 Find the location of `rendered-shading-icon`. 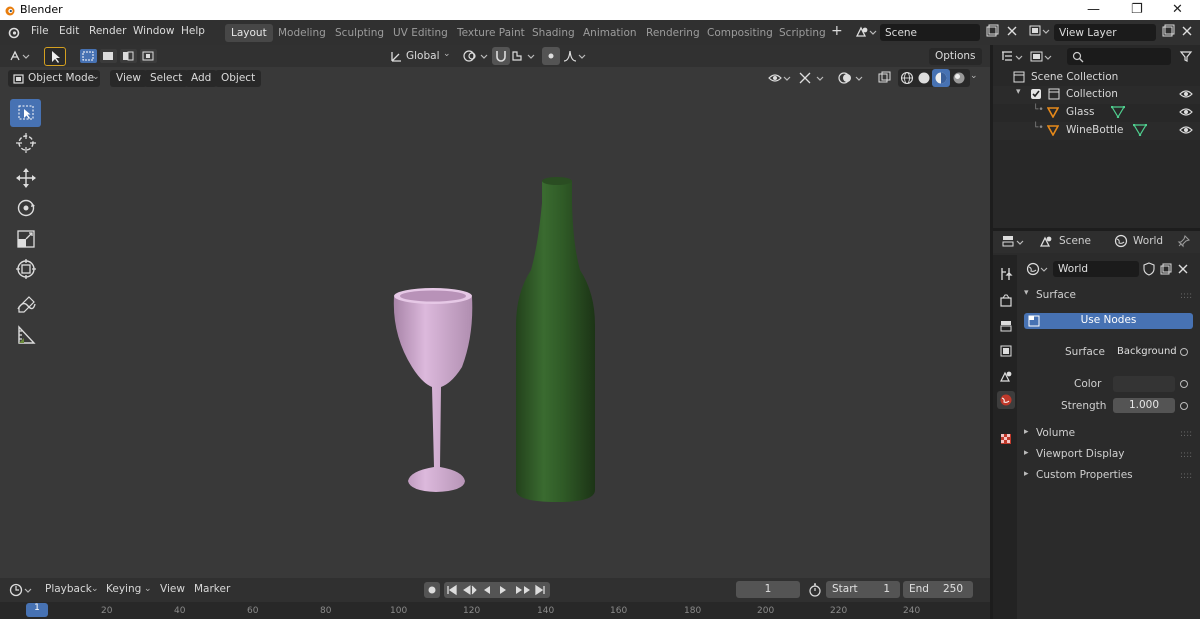

rendered-shading-icon is located at coordinates (959, 78).